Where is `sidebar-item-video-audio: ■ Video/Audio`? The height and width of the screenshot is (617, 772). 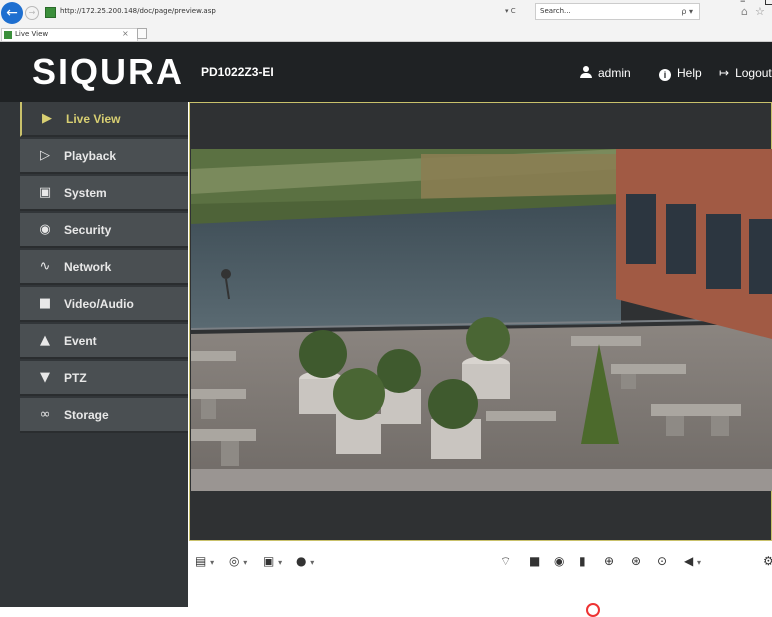 sidebar-item-video-audio: ■ Video/Audio is located at coordinates (104, 304).